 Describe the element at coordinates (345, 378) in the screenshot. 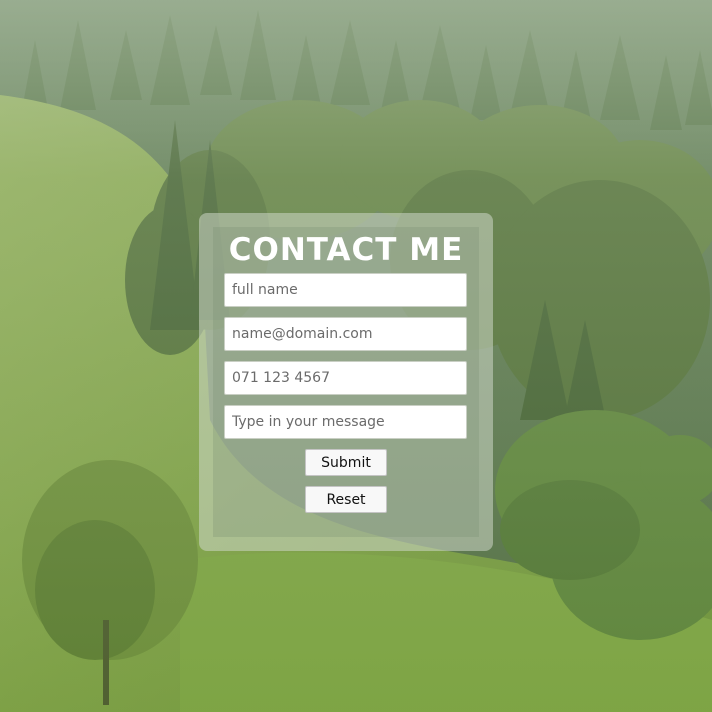

I see `phone-input` at that location.